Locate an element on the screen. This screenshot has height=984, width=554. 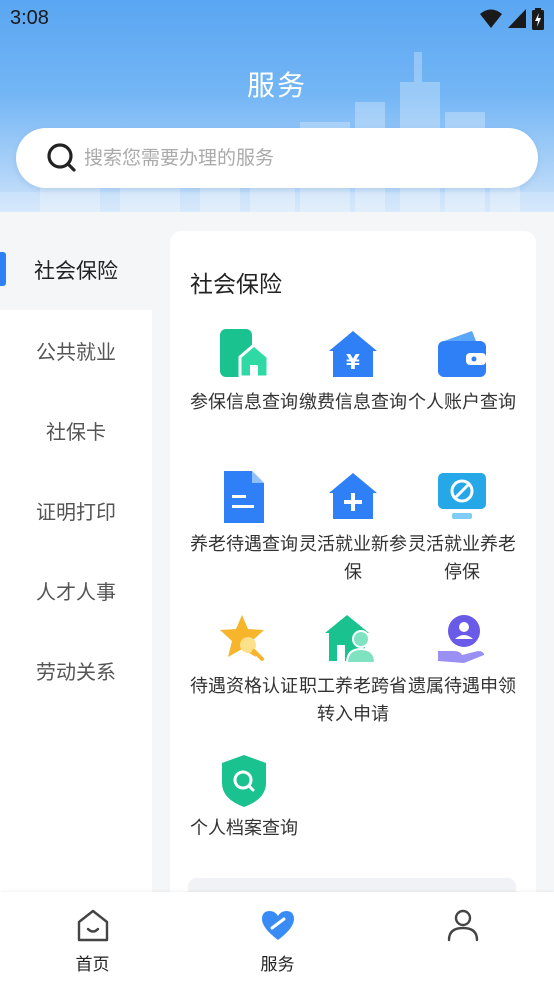
sidebar-item-label: 人才人事 is located at coordinates (76, 591).